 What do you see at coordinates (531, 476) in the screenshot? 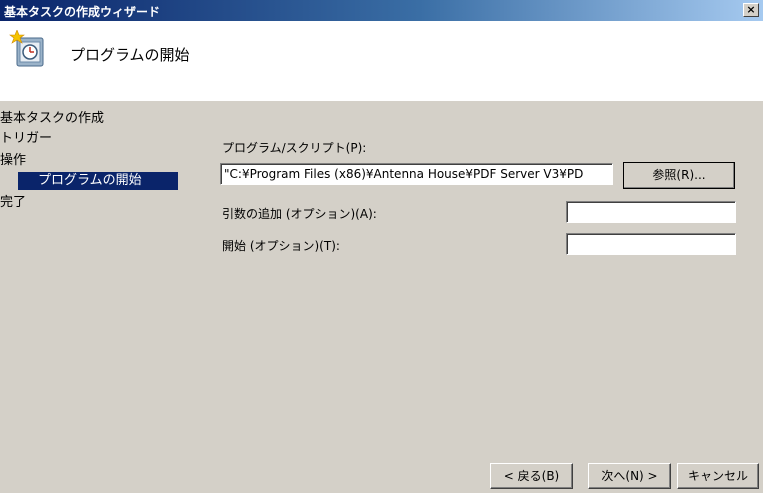
I see `back-button: < 戻る(B)` at bounding box center [531, 476].